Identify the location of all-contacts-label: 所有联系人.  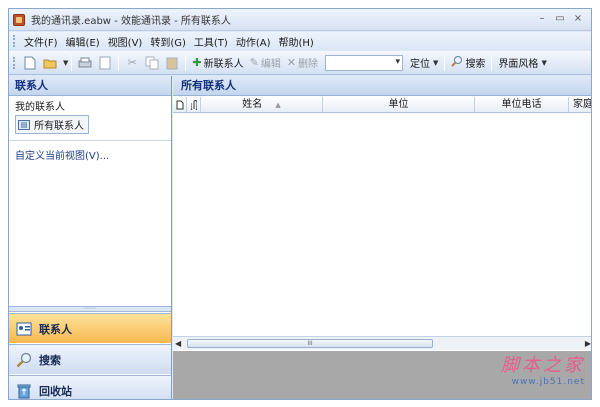
(59, 126).